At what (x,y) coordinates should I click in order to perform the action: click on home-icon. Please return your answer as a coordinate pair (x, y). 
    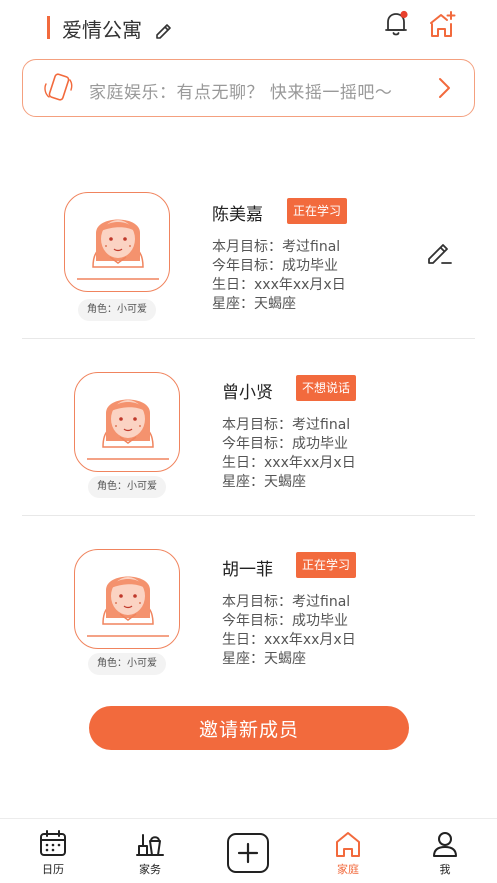
    Looking at the image, I should click on (348, 844).